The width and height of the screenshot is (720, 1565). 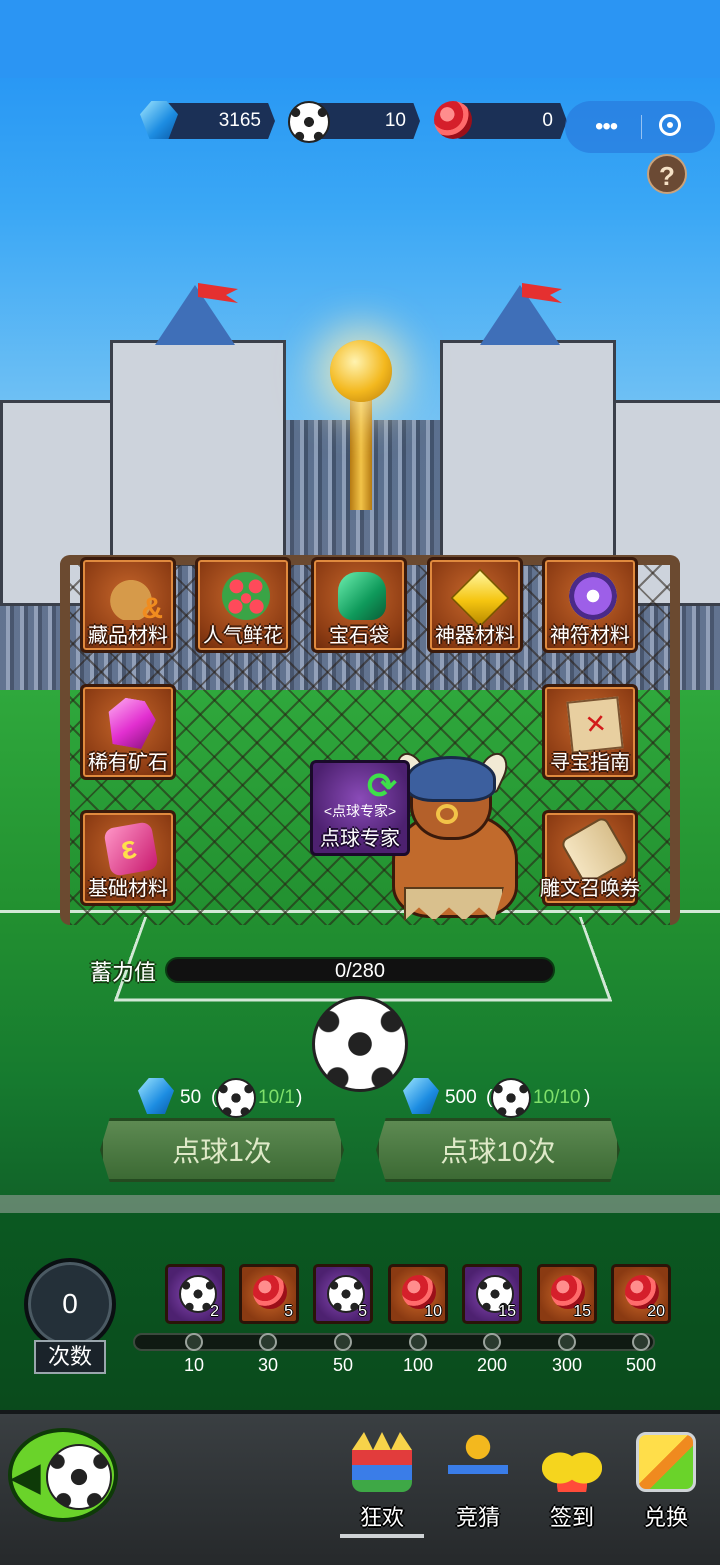 I want to click on kick-1-button: 点球1次, so click(x=222, y=1150).